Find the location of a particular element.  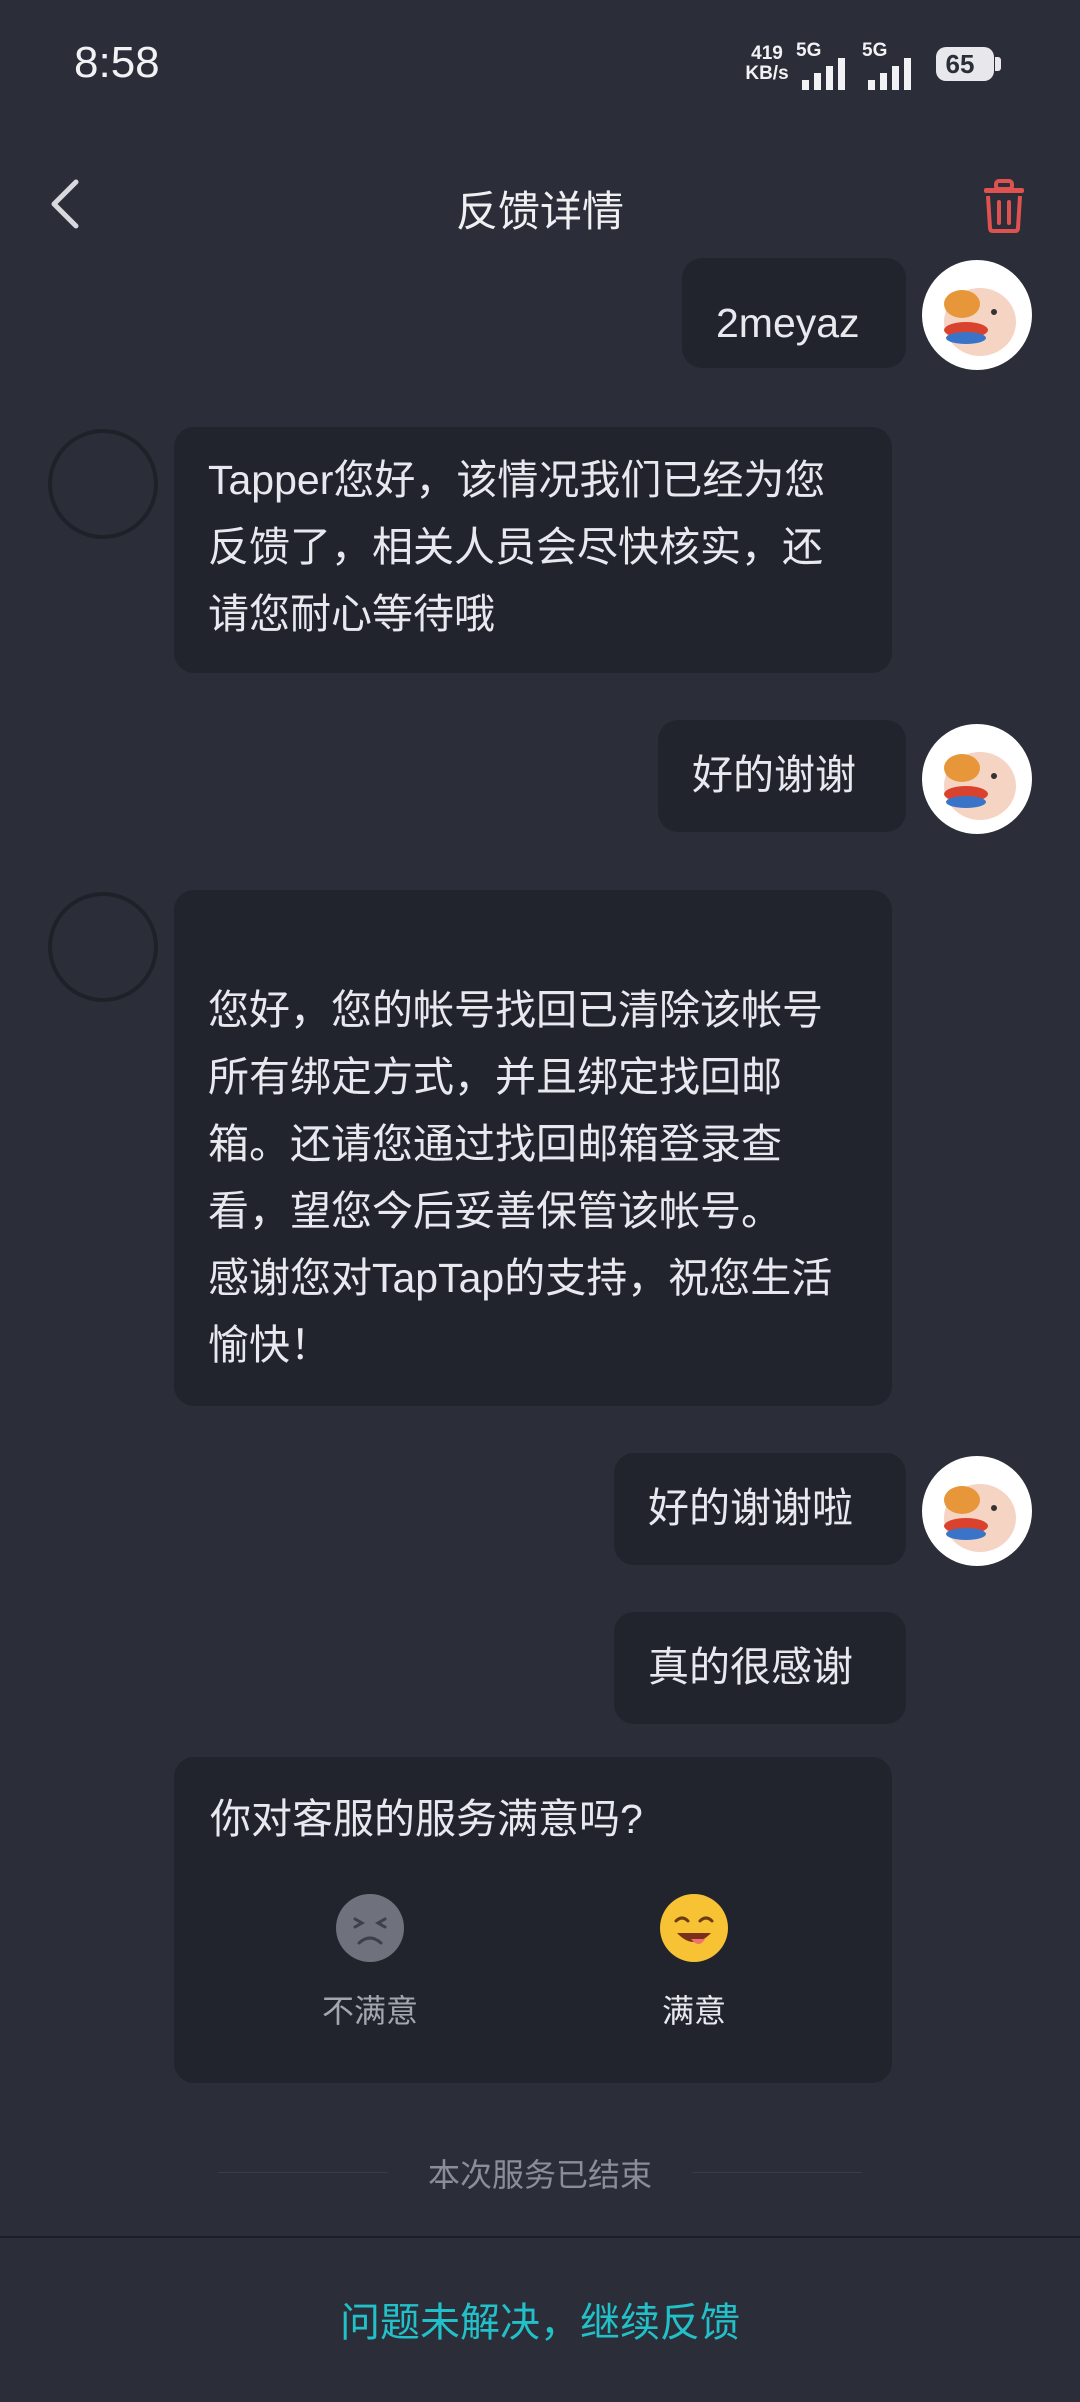

network-speed-unit: KB/s is located at coordinates (767, 73).